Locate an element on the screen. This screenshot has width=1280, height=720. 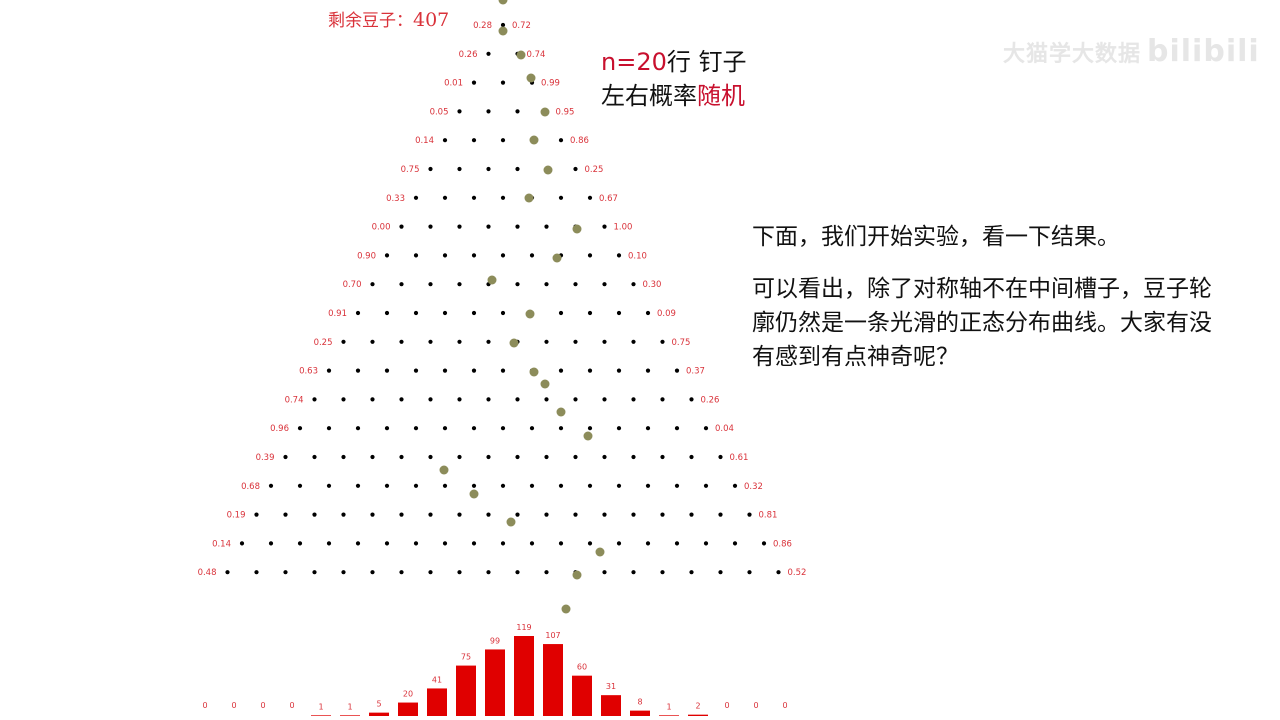
n-prefix: n= is located at coordinates (619, 62).